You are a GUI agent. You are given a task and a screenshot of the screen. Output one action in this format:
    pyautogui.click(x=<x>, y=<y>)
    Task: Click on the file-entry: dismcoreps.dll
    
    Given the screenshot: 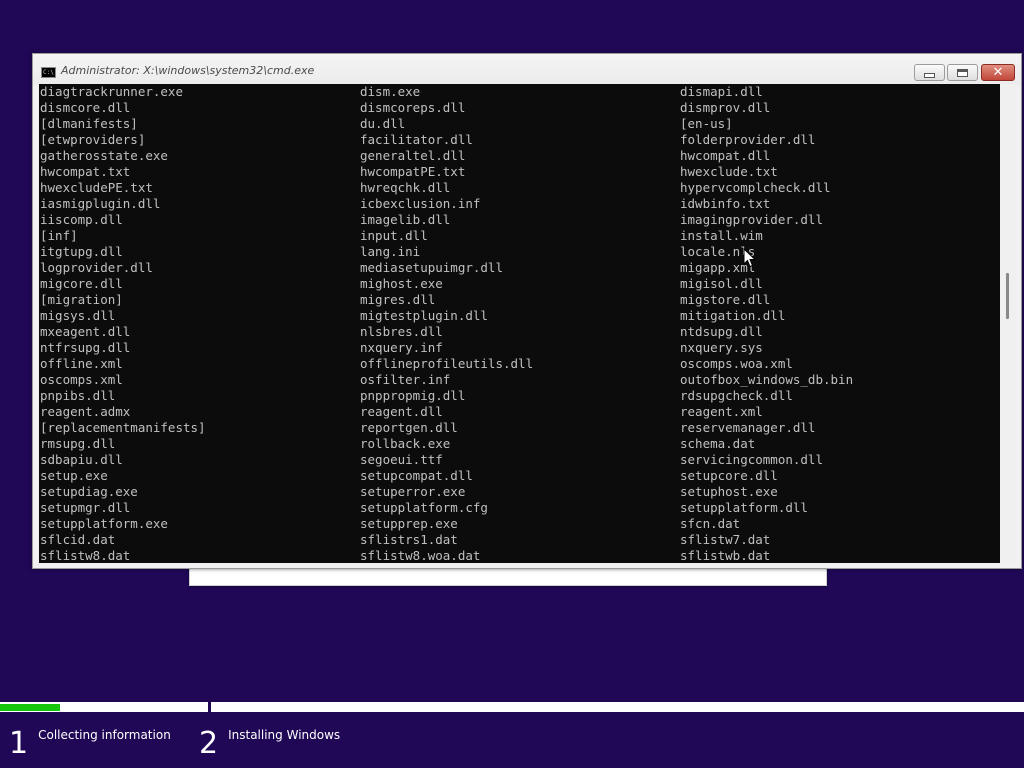 What is the action you would take?
    pyautogui.click(x=413, y=107)
    